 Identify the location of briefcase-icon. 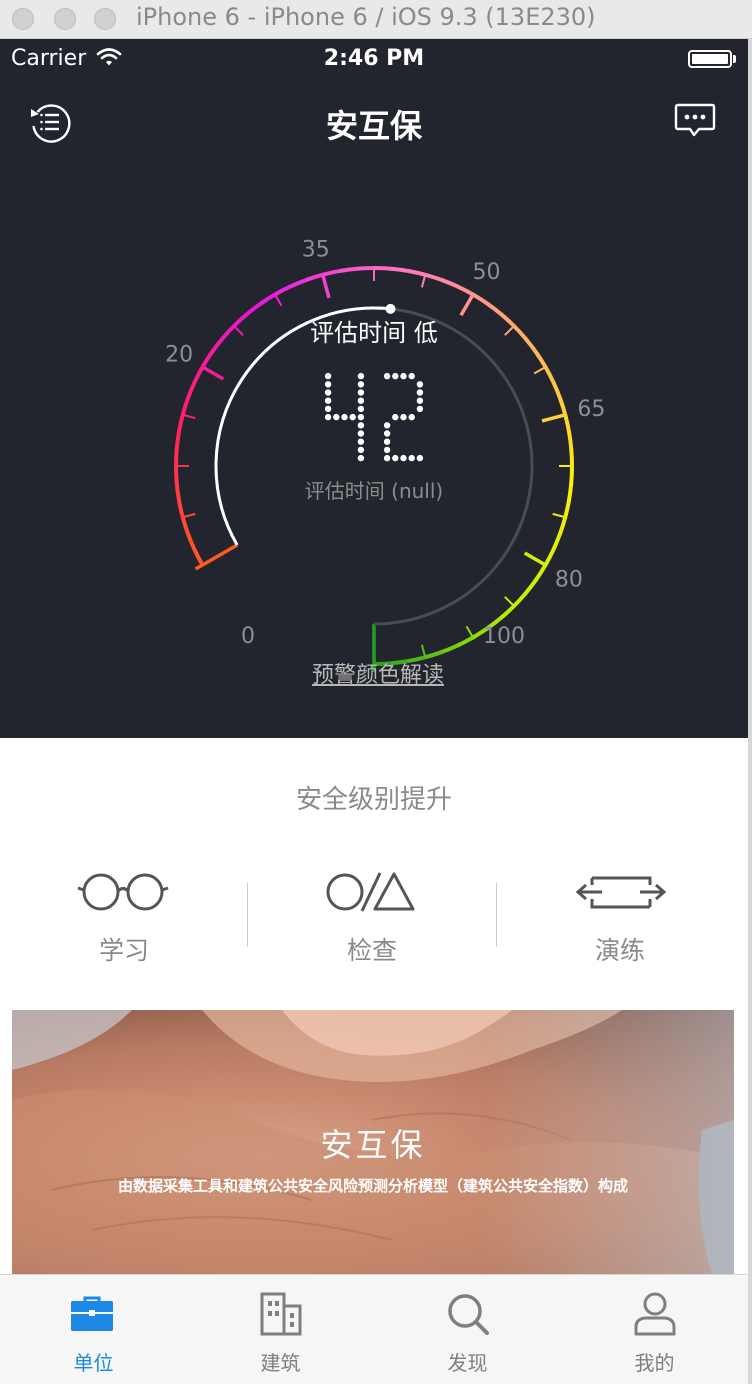
(92, 1313).